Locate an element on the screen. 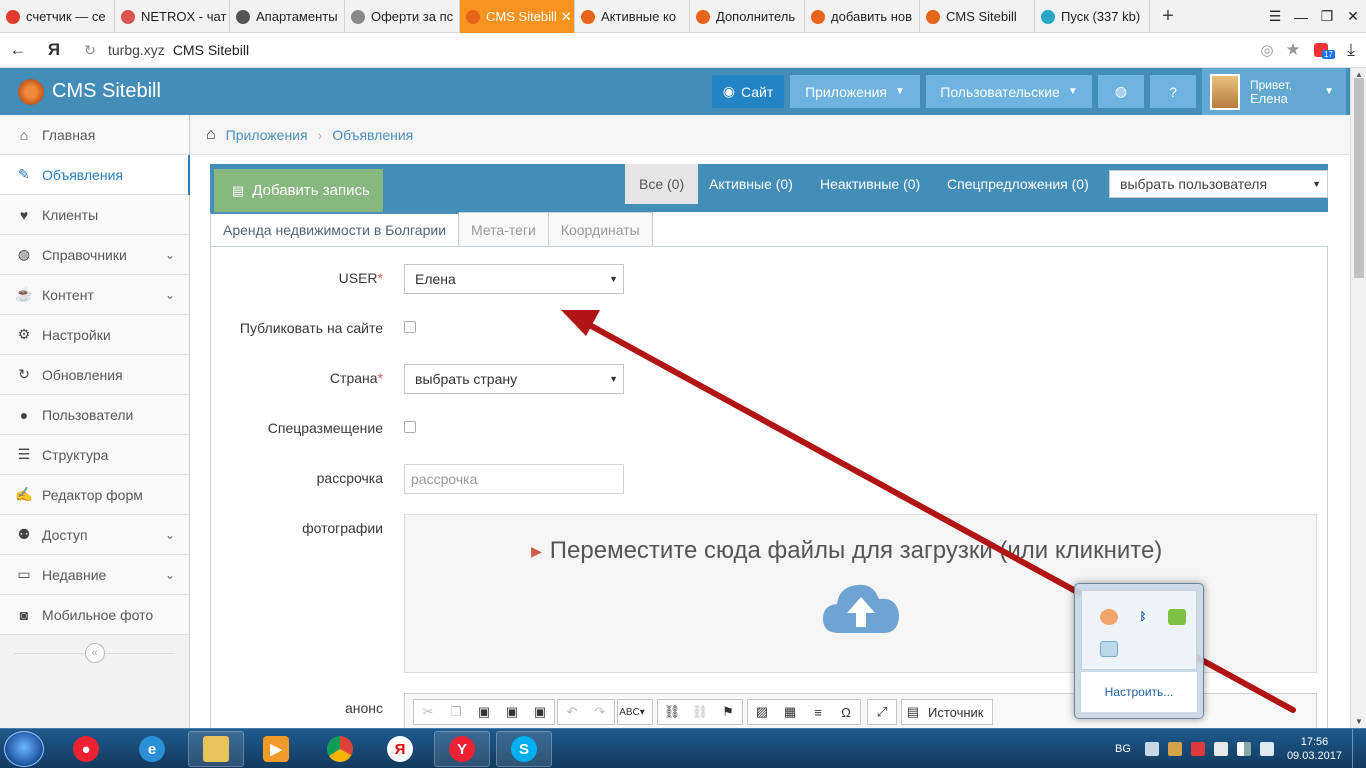 The height and width of the screenshot is (768, 1366). bookmark-star-icon: ★ is located at coordinates (1293, 50).